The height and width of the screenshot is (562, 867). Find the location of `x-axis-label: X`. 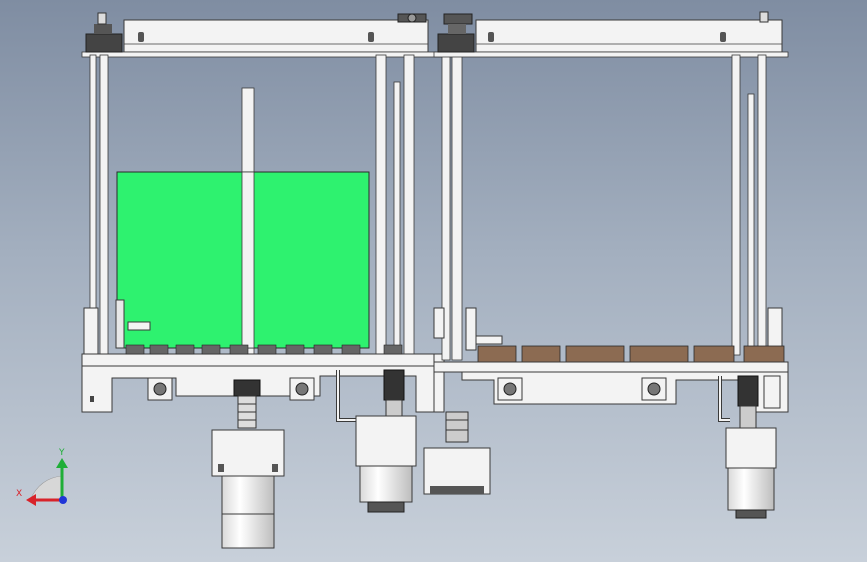

x-axis-label: X is located at coordinates (19, 494).